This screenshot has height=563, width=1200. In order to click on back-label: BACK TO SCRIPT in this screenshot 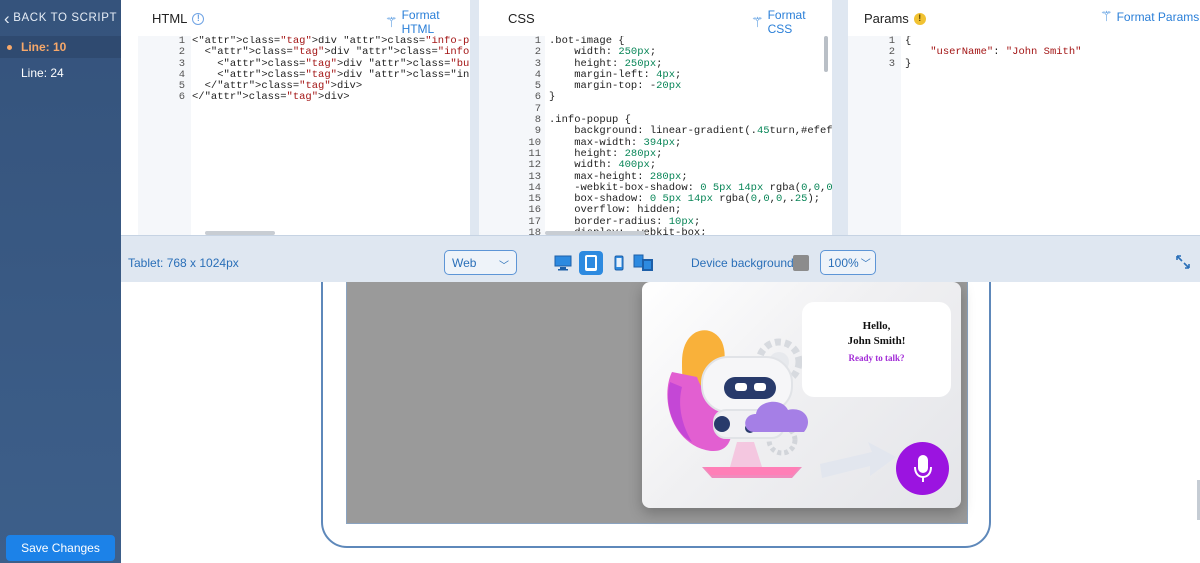, I will do `click(65, 18)`.